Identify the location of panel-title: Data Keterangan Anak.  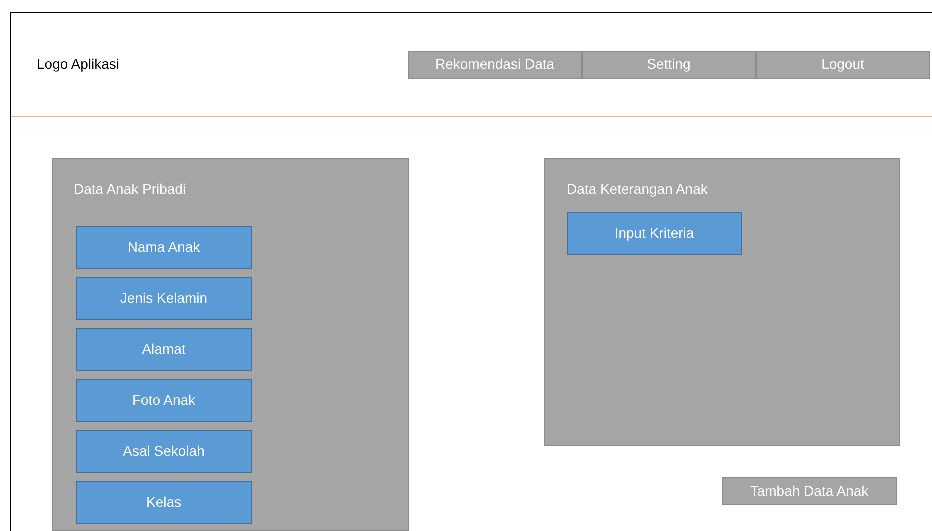
(638, 189).